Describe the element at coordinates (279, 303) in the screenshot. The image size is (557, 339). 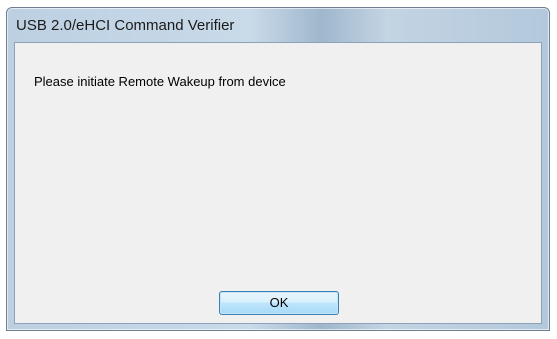
I see `ok-button: OK` at that location.